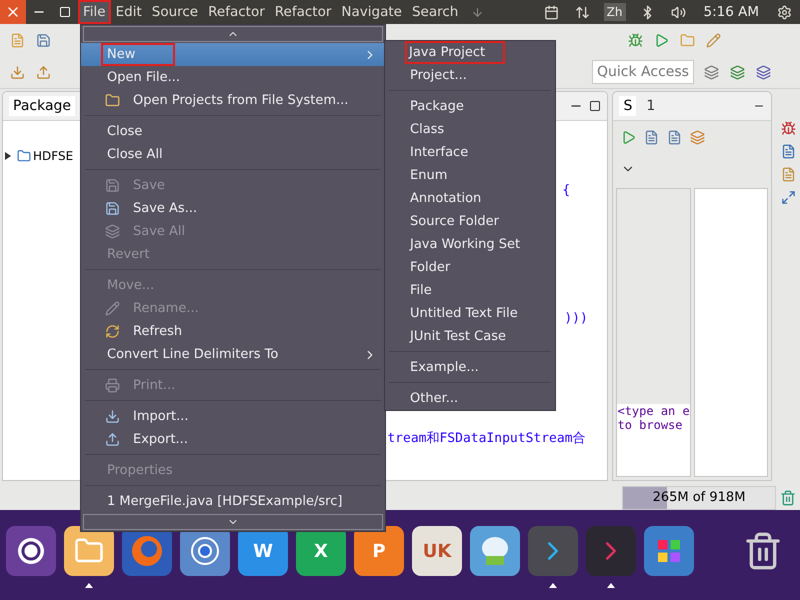 The width and height of the screenshot is (800, 600). What do you see at coordinates (653, 438) in the screenshot?
I see `hint-text: <type an e to browse` at bounding box center [653, 438].